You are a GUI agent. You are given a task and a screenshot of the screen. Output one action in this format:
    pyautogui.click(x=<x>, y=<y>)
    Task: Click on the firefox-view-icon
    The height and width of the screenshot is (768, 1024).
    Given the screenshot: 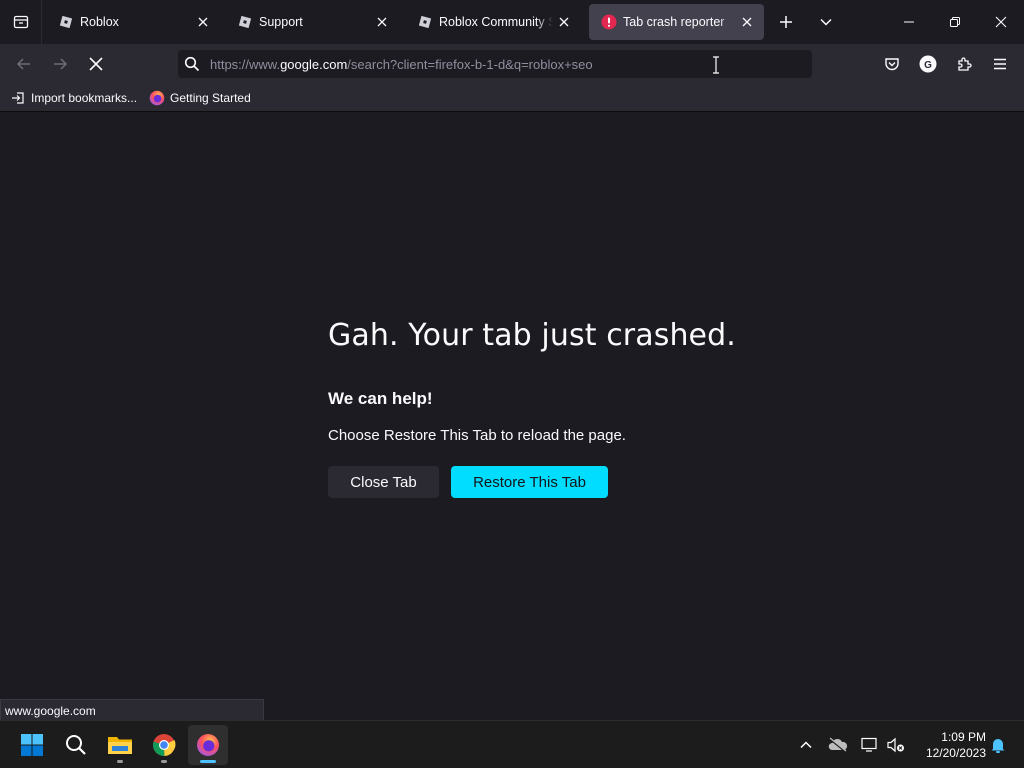 What is the action you would take?
    pyautogui.click(x=20, y=22)
    